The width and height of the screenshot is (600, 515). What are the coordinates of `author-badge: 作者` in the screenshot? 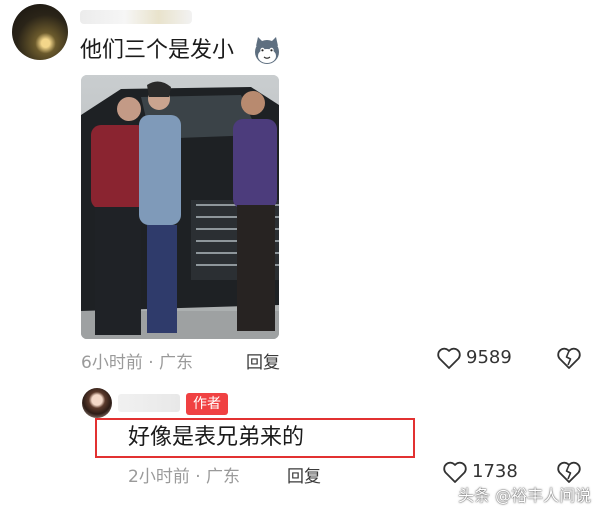 It's located at (207, 404).